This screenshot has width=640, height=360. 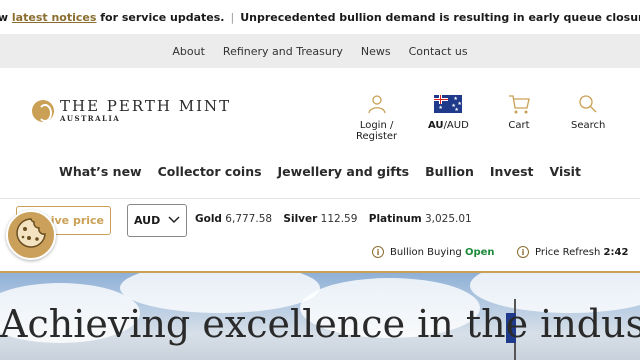 What do you see at coordinates (519, 125) in the screenshot?
I see `cart-label: Cart` at bounding box center [519, 125].